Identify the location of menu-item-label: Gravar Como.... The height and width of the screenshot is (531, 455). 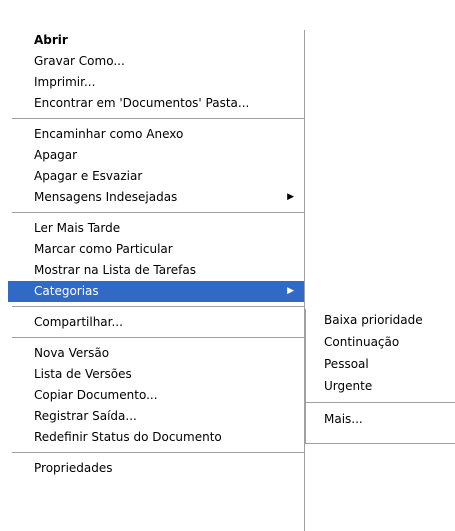
(79, 61).